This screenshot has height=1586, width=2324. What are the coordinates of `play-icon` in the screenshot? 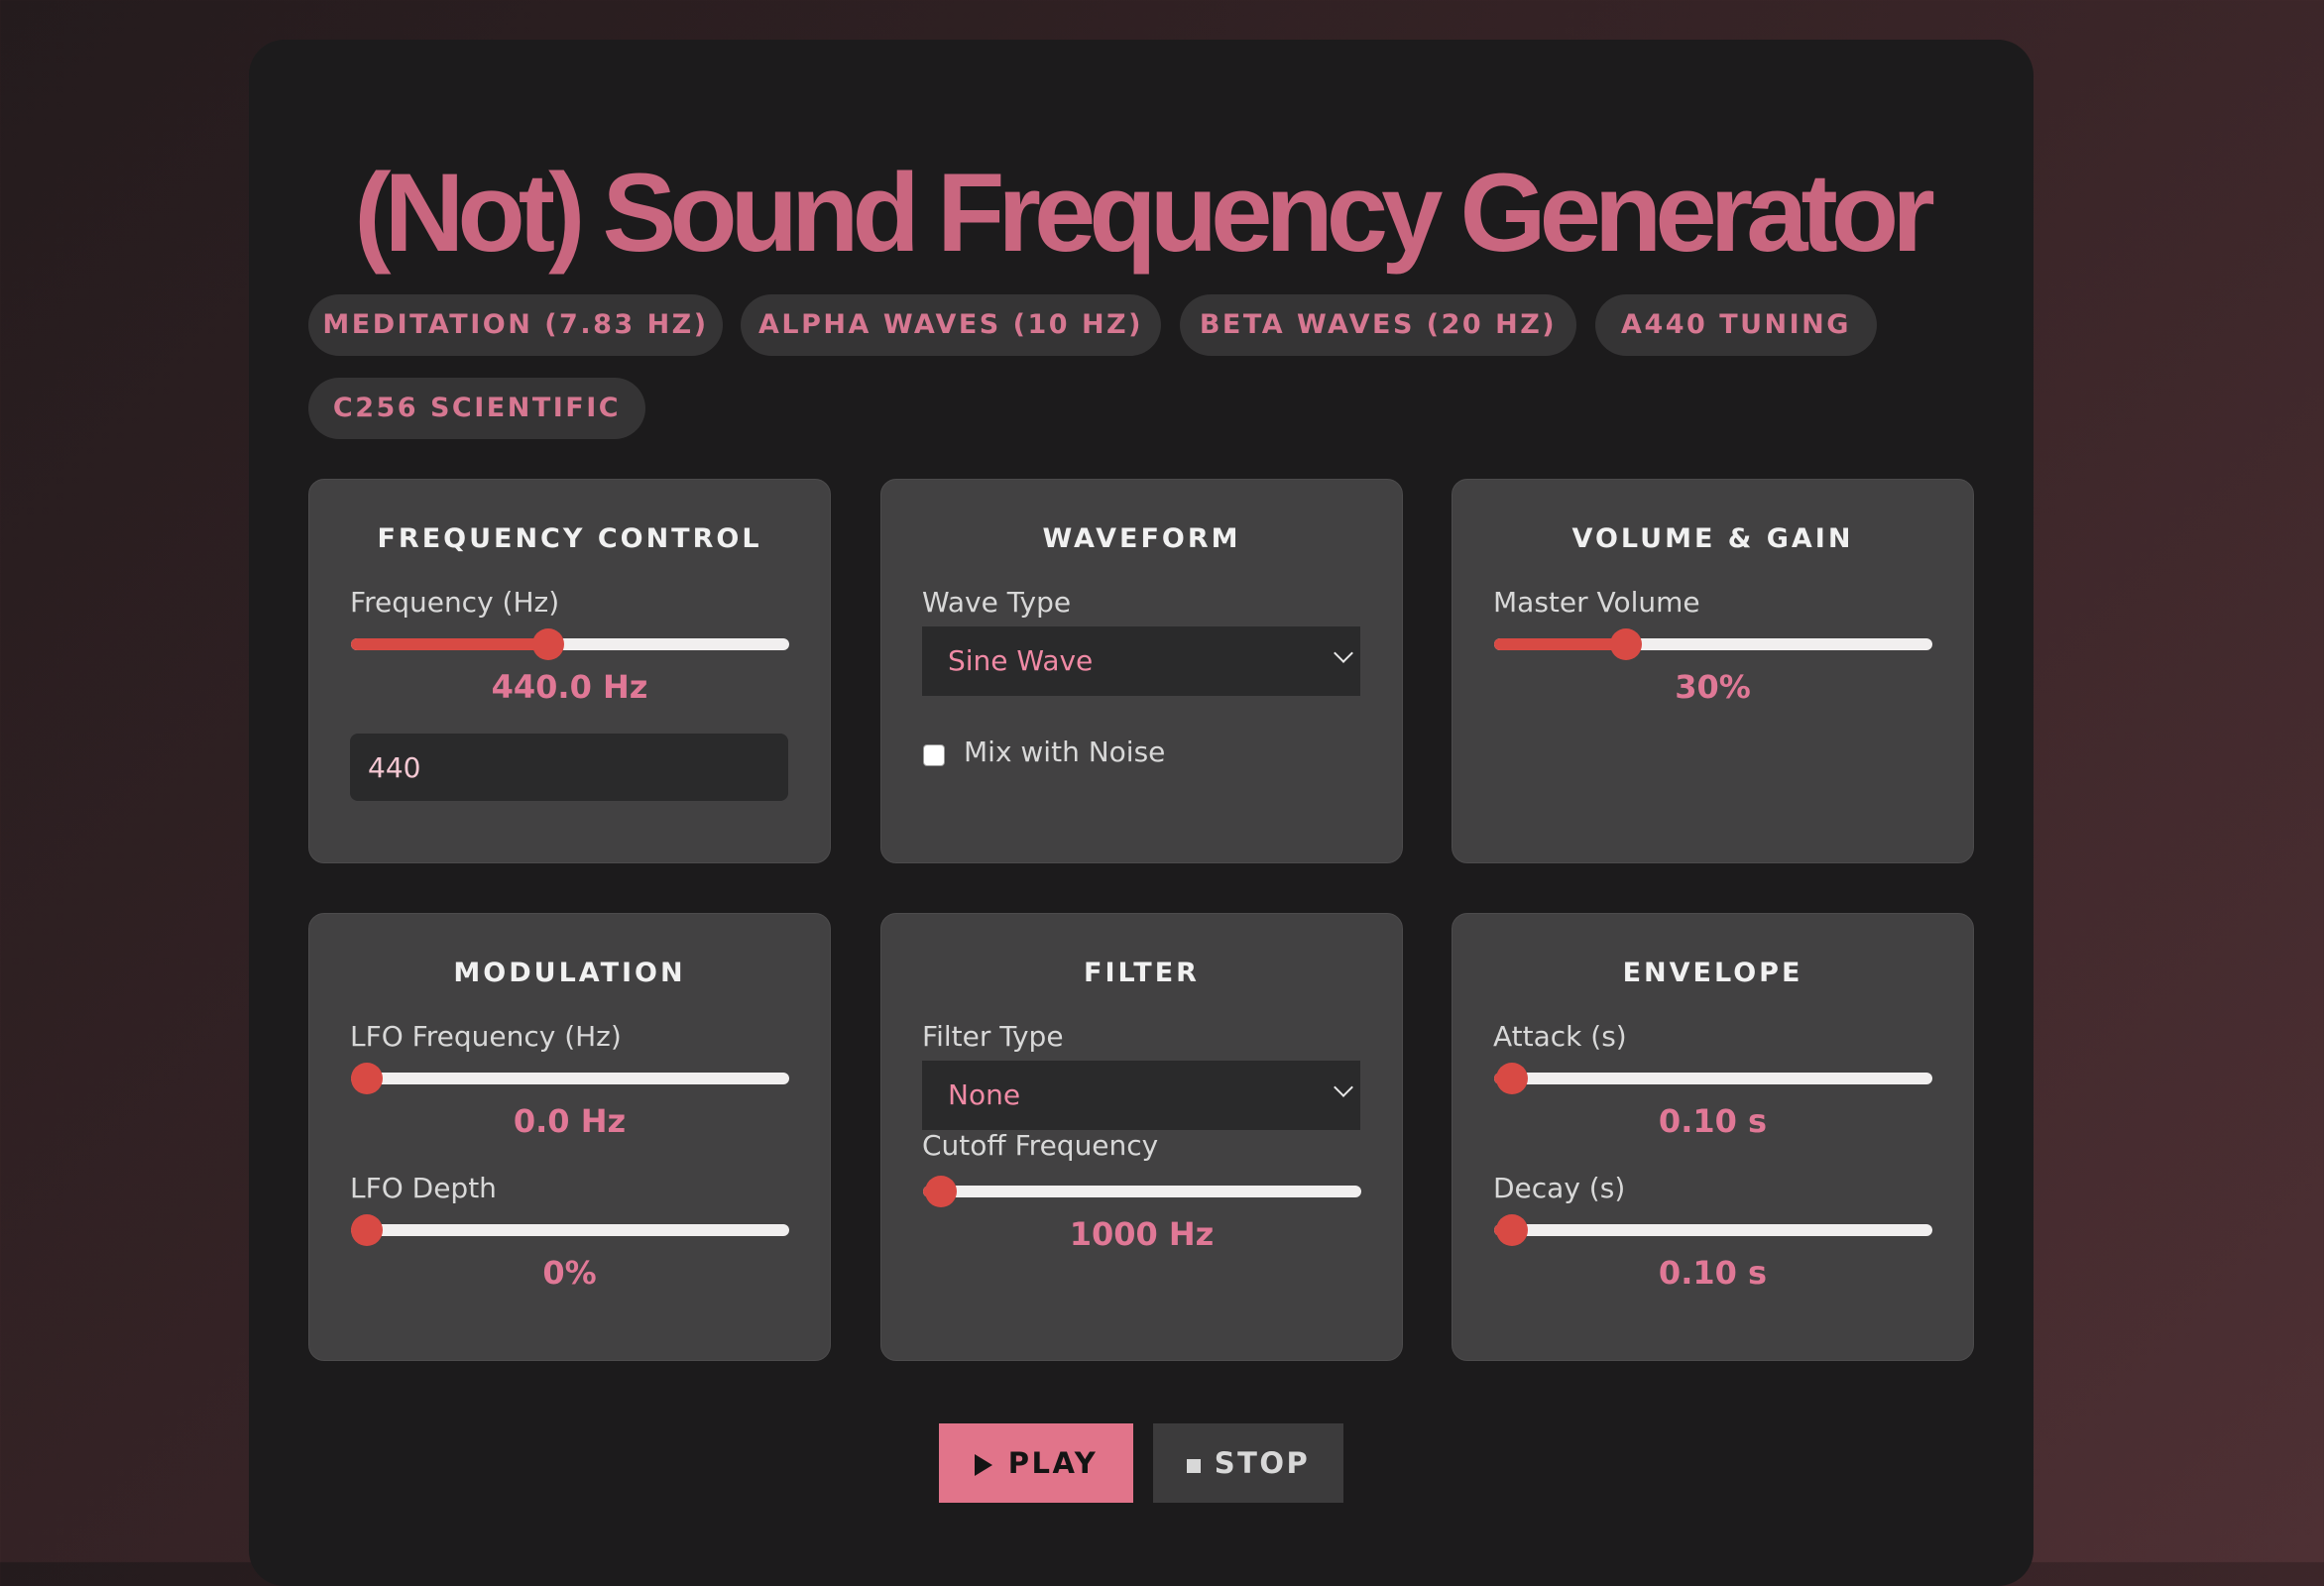 It's located at (983, 1465).